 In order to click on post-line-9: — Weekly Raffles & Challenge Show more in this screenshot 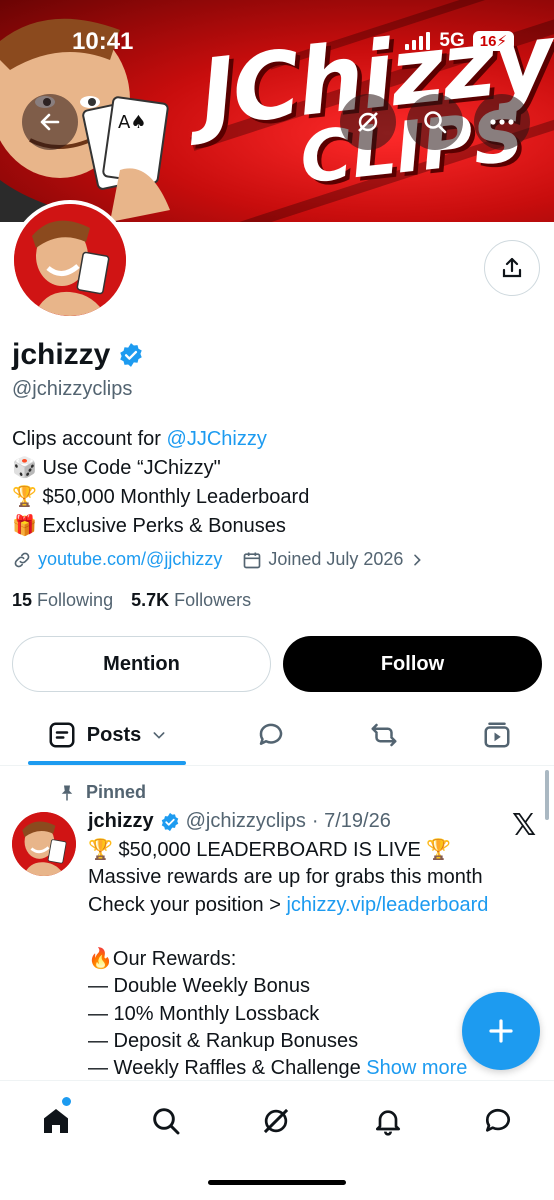, I will do `click(278, 1068)`.